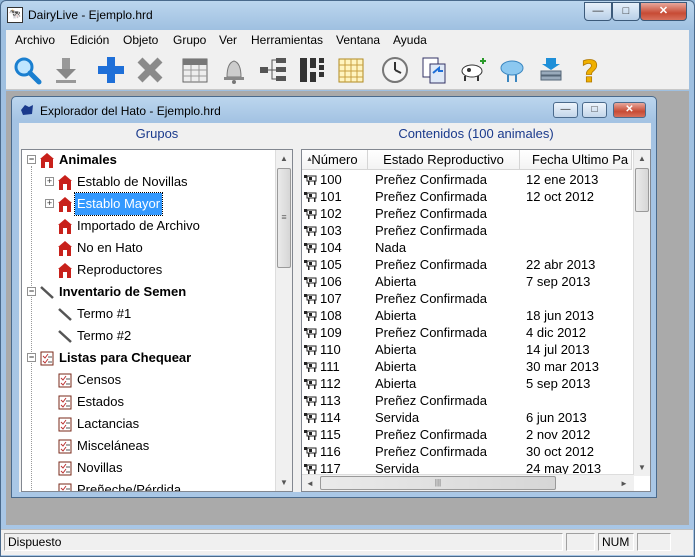 The width and height of the screenshot is (695, 557). Describe the element at coordinates (331, 264) in the screenshot. I see `cell-numero: 105` at that location.